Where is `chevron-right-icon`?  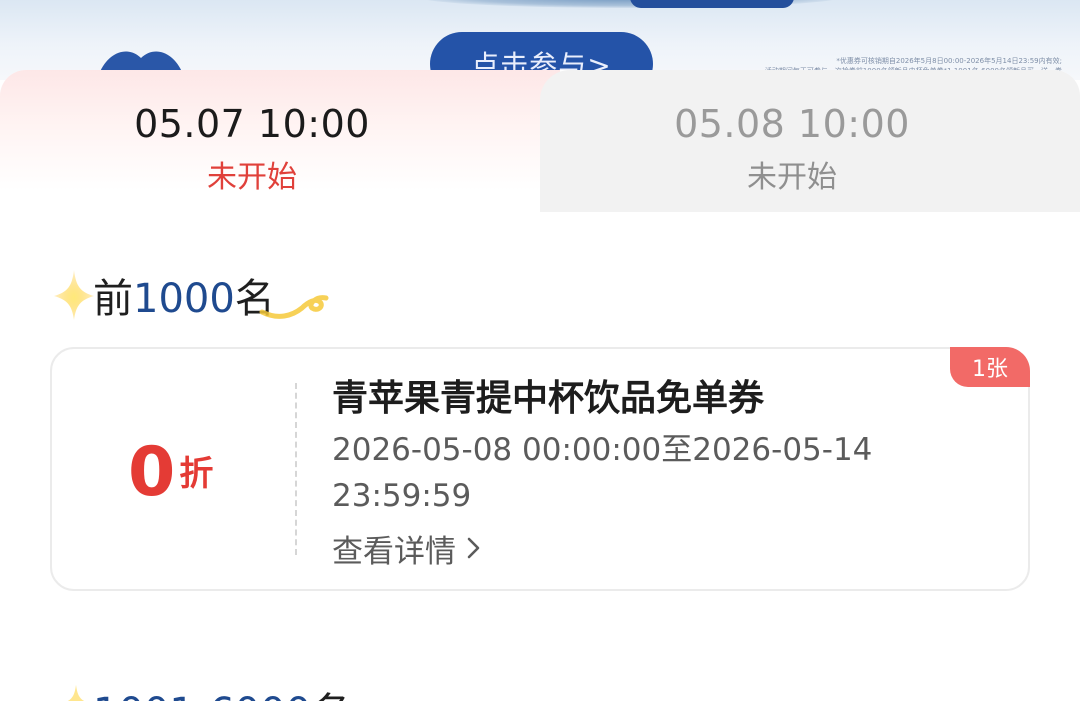
chevron-right-icon is located at coordinates (473, 548).